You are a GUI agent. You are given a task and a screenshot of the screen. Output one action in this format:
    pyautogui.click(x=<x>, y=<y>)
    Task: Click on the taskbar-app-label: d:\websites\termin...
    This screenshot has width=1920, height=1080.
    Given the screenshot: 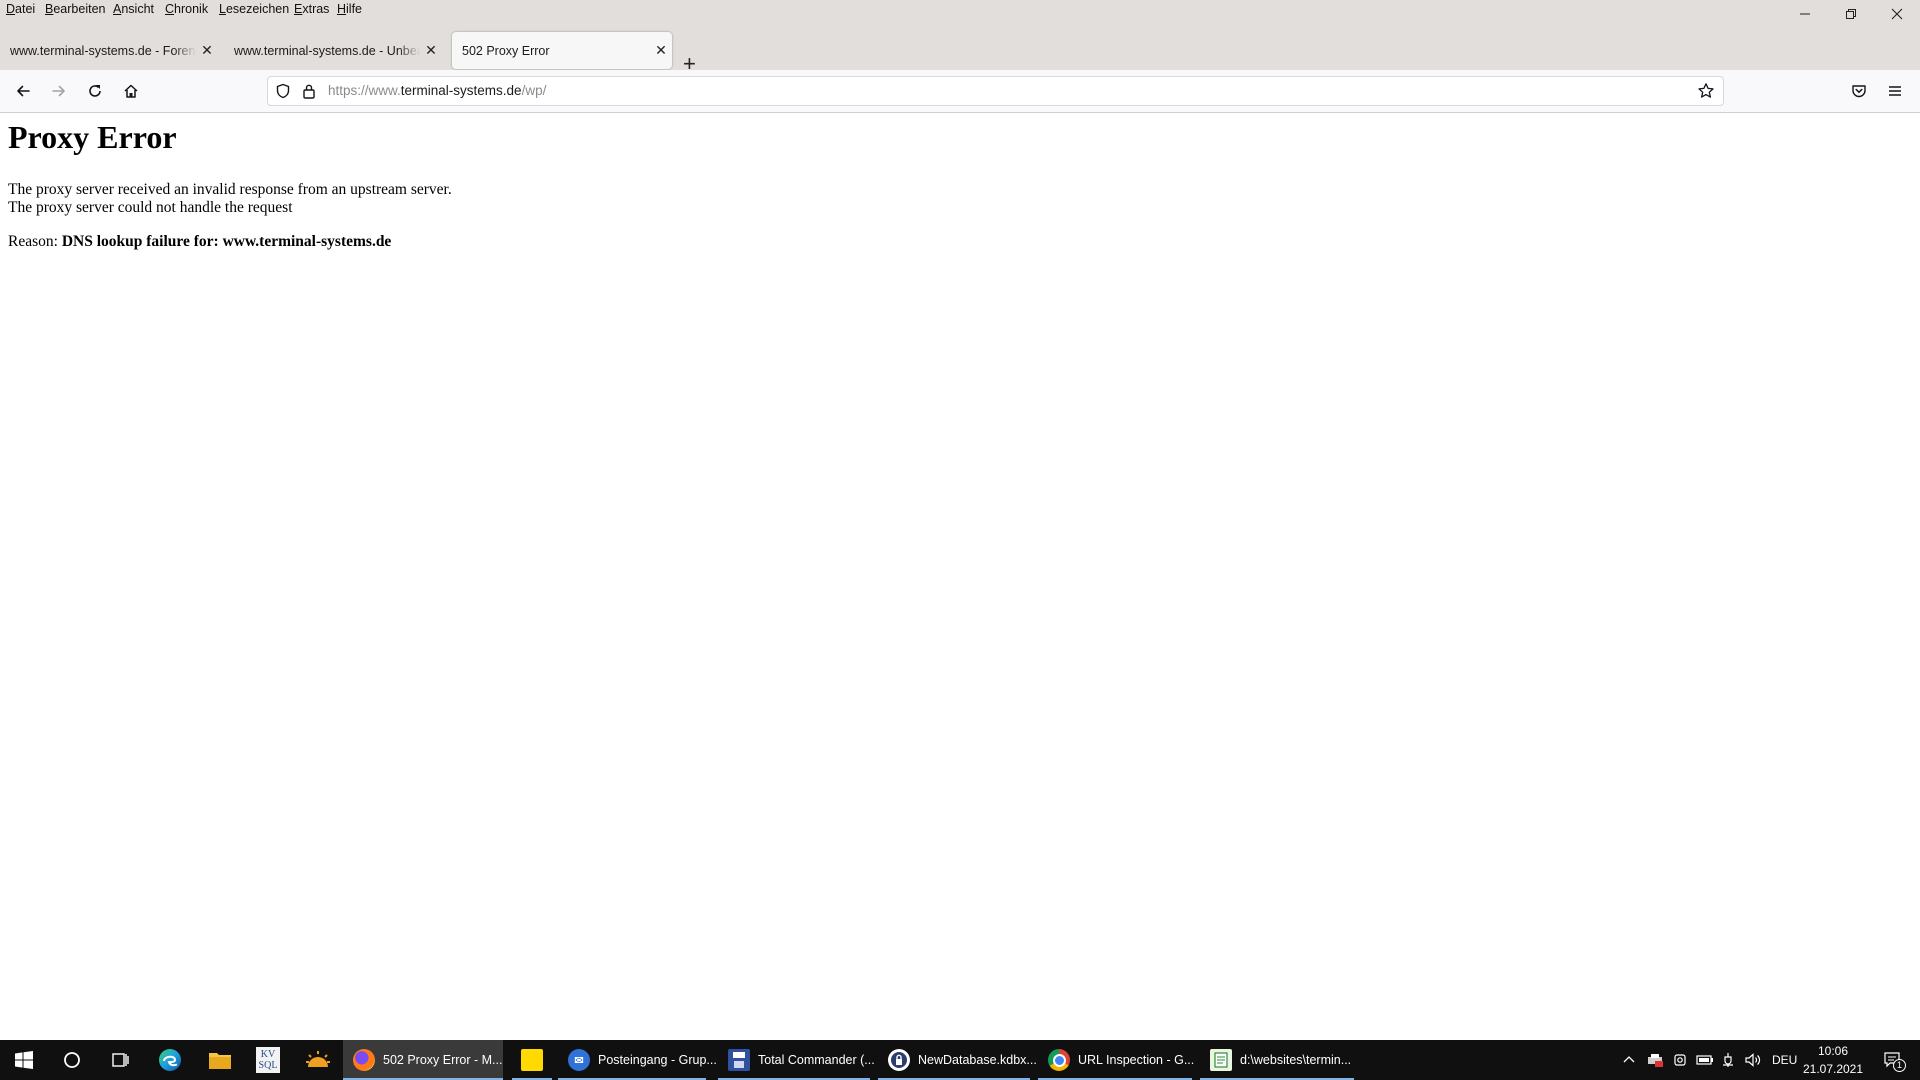 What is the action you would take?
    pyautogui.click(x=1296, y=1060)
    